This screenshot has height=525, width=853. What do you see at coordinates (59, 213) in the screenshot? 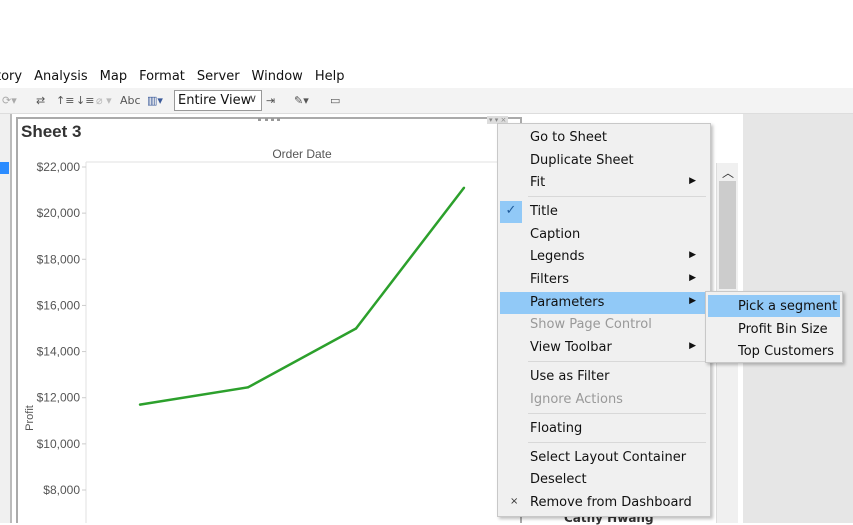
I see `y-tick-label: $20,000` at bounding box center [59, 213].